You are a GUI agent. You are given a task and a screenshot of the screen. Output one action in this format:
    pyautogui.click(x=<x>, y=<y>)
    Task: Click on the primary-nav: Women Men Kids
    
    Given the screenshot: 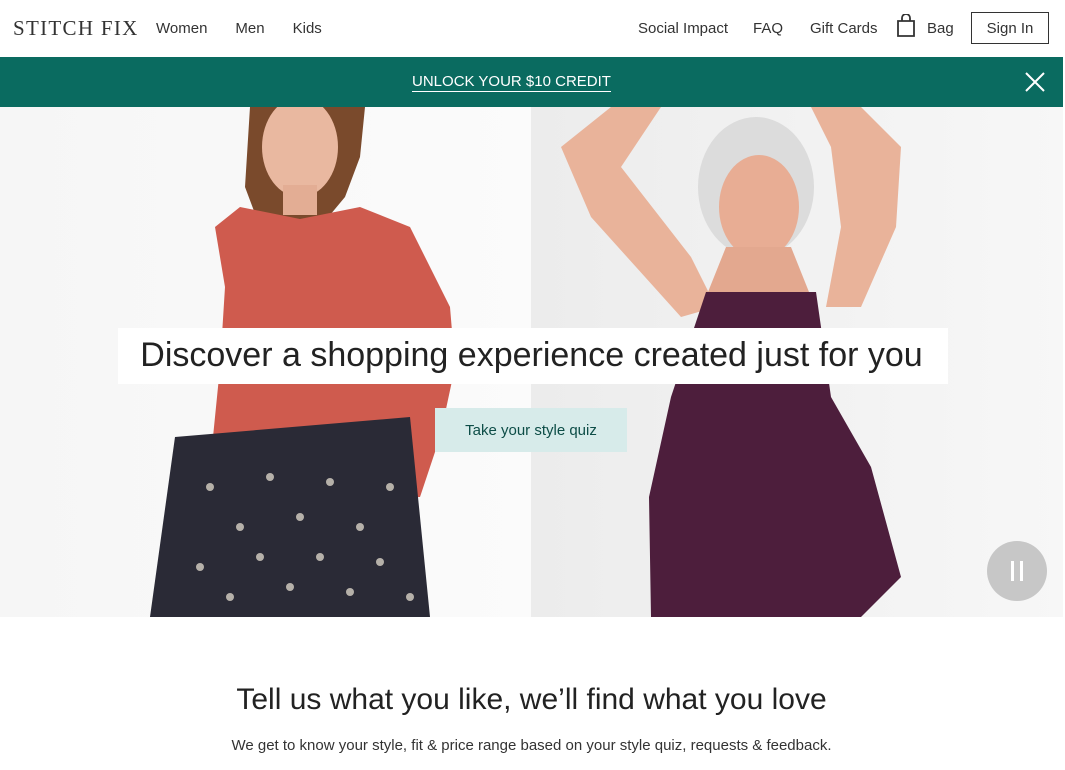 What is the action you would take?
    pyautogui.click(x=253, y=28)
    